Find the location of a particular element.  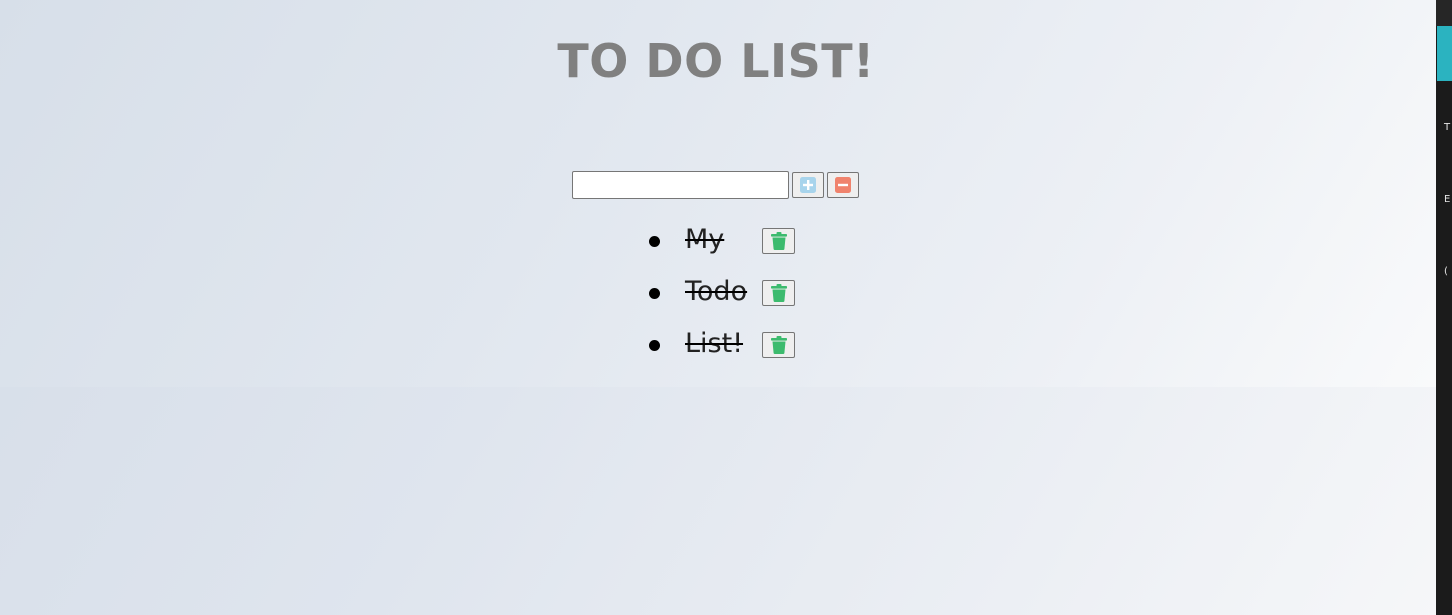

todo-text: Todo is located at coordinates (716, 292).